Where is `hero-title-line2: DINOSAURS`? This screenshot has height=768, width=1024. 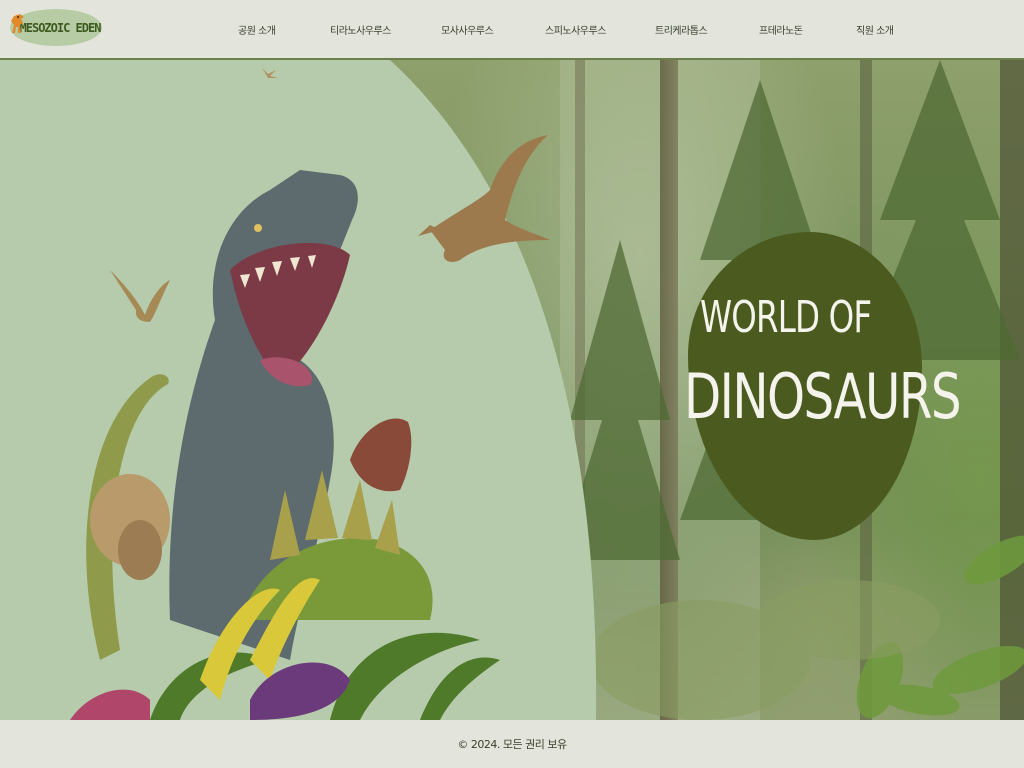
hero-title-line2: DINOSAURS is located at coordinates (823, 396).